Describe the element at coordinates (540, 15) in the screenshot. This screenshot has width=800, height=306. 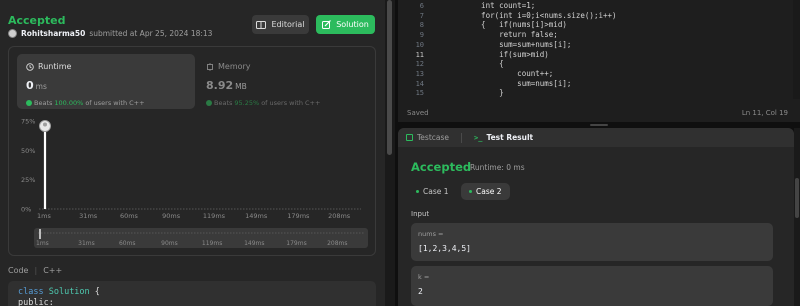
I see `editor-code-line: for(int i=0;i<nums.size();i++)` at that location.